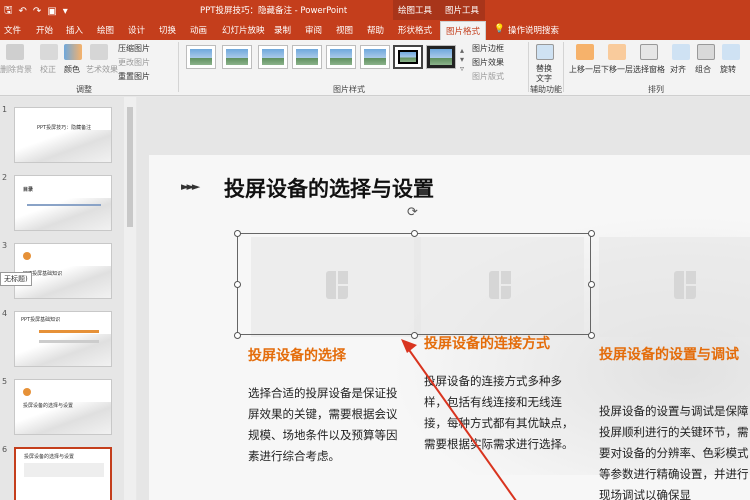 This screenshot has width=750, height=500. I want to click on quick-access-toolbar: 🖫 ↶ ↷ ▣ ▾, so click(36, 11).